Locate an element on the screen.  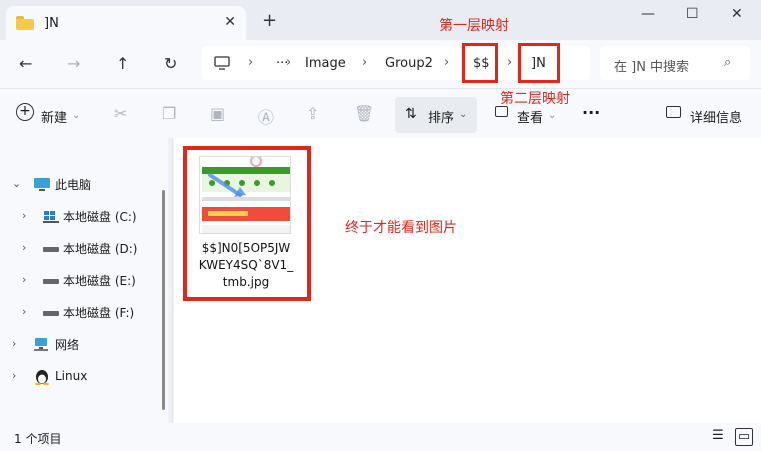
maximize-button: ☐ is located at coordinates (692, 14).